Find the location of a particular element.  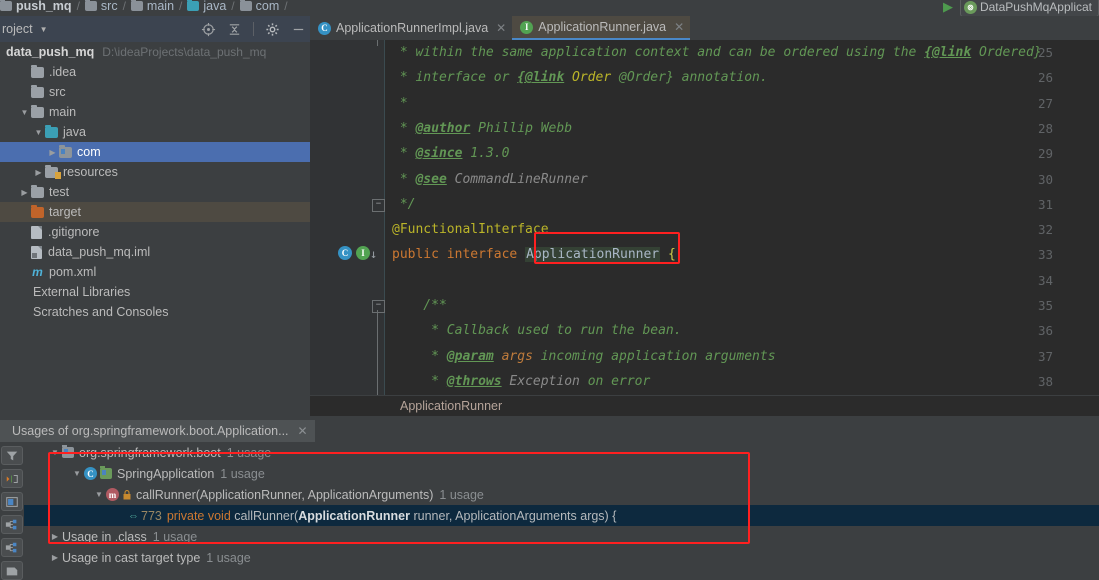

breadcrumb-item-2: main is located at coordinates (152, 6).